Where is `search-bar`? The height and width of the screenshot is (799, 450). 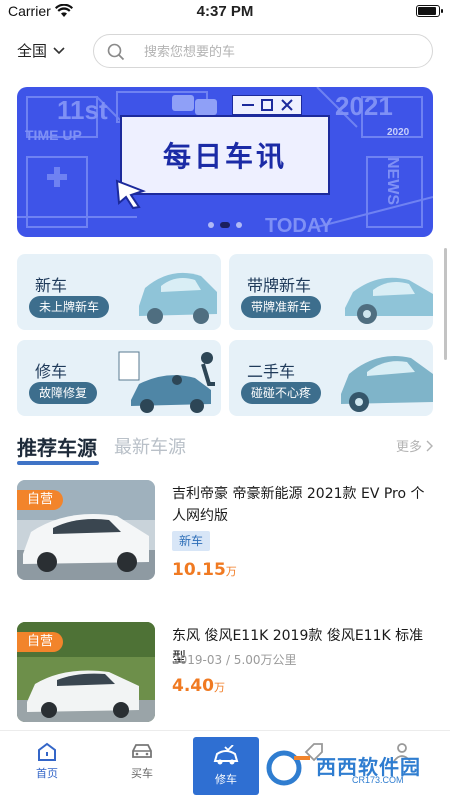
search-bar is located at coordinates (263, 51).